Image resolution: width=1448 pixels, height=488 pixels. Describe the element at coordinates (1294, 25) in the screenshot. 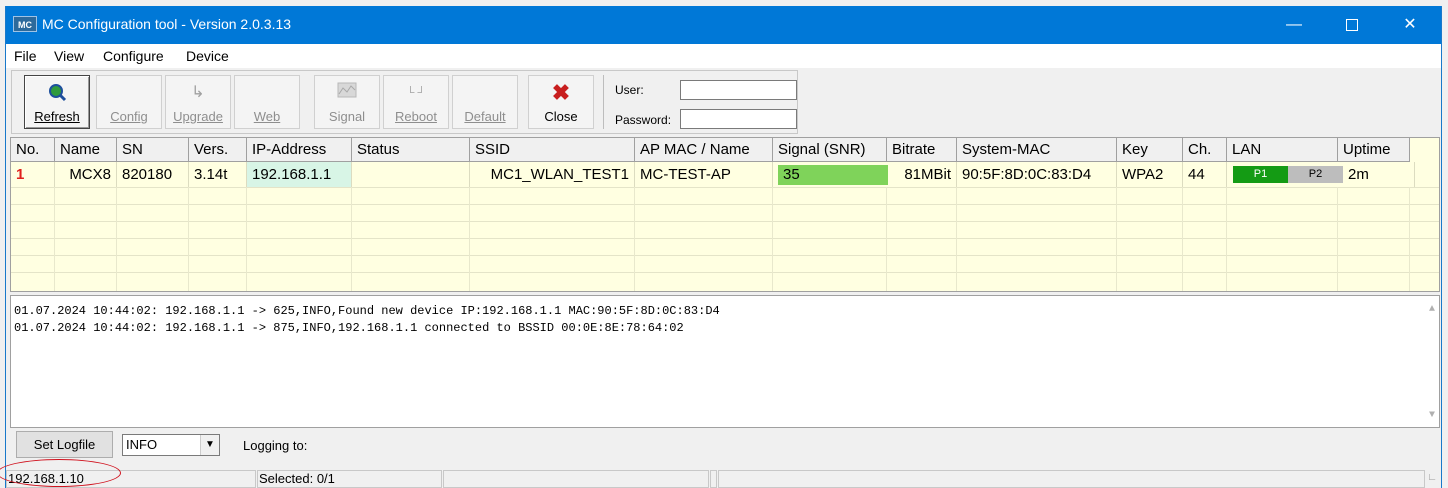

I see `minimize-button: —` at that location.